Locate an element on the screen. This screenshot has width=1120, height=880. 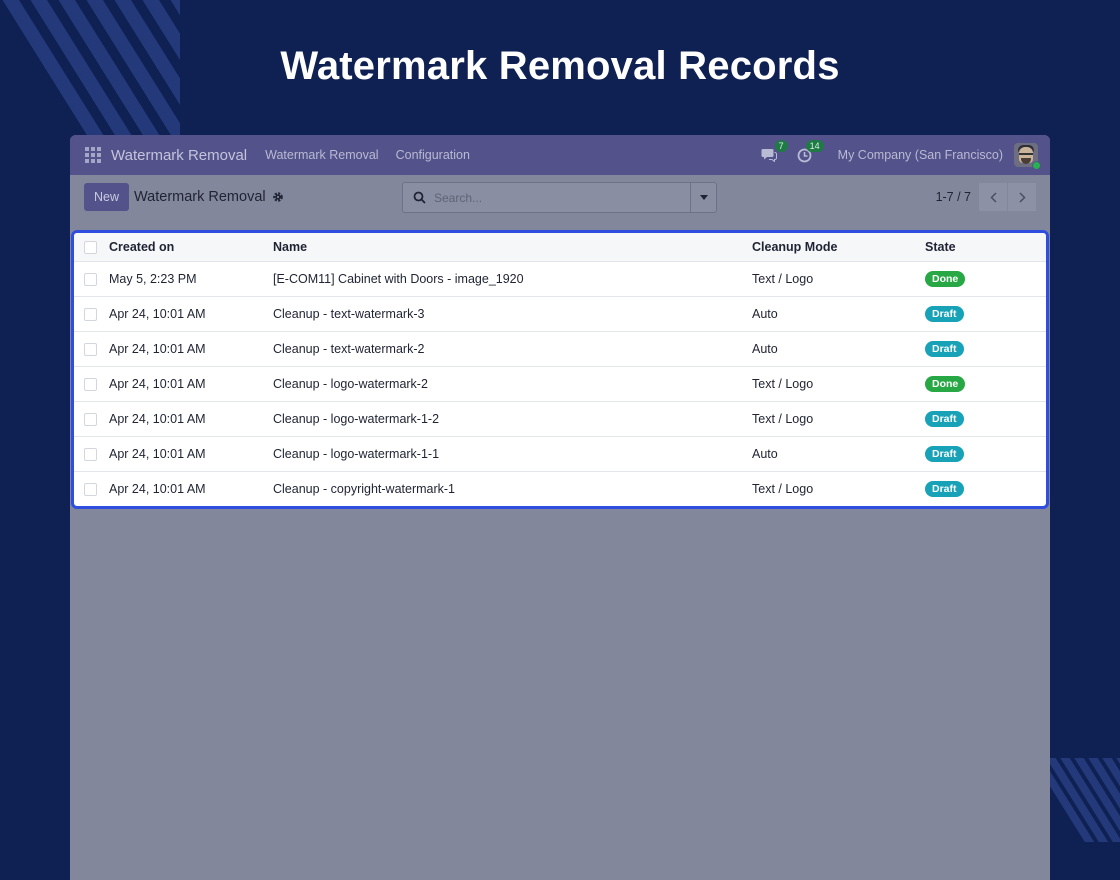
table-header-row: Created on Name Cleanup Mode State is located at coordinates (560, 247).